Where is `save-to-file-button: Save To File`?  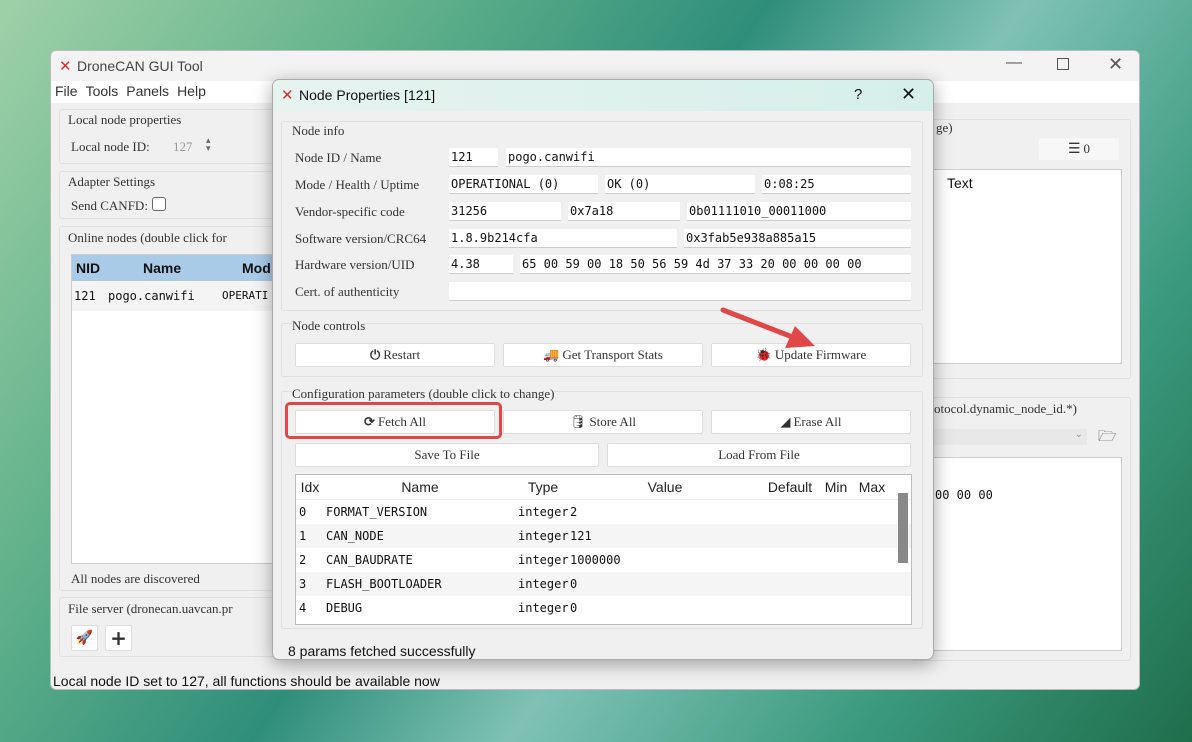 save-to-file-button: Save To File is located at coordinates (447, 455).